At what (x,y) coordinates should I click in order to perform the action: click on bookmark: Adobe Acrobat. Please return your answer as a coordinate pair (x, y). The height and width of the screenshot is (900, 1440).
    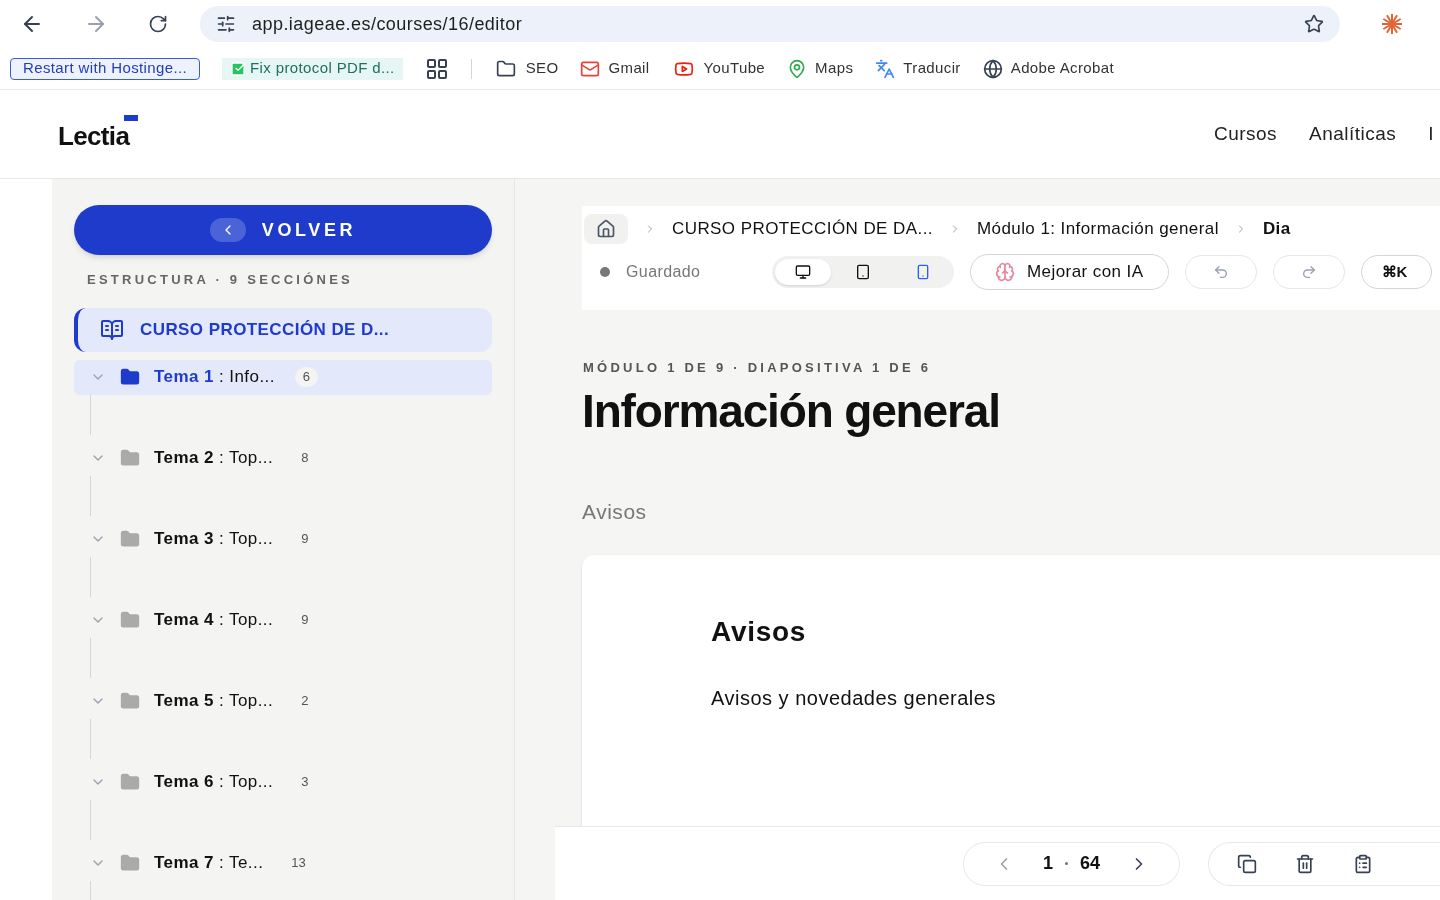
    Looking at the image, I should click on (1048, 68).